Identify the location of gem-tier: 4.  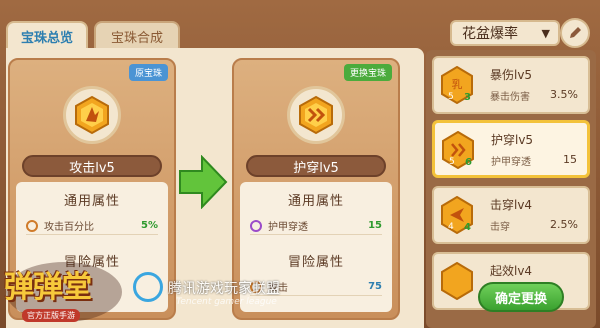
(451, 227).